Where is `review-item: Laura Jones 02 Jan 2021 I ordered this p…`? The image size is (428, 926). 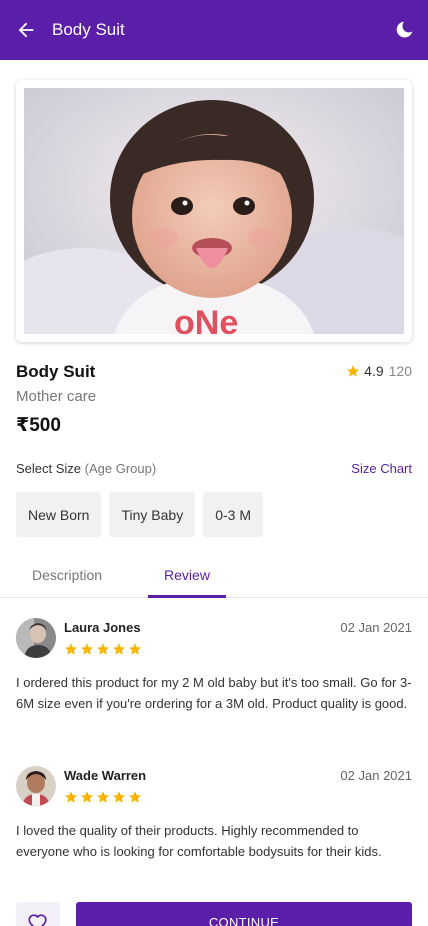
review-item: Laura Jones 02 Jan 2021 I ordered this p… is located at coordinates (214, 683).